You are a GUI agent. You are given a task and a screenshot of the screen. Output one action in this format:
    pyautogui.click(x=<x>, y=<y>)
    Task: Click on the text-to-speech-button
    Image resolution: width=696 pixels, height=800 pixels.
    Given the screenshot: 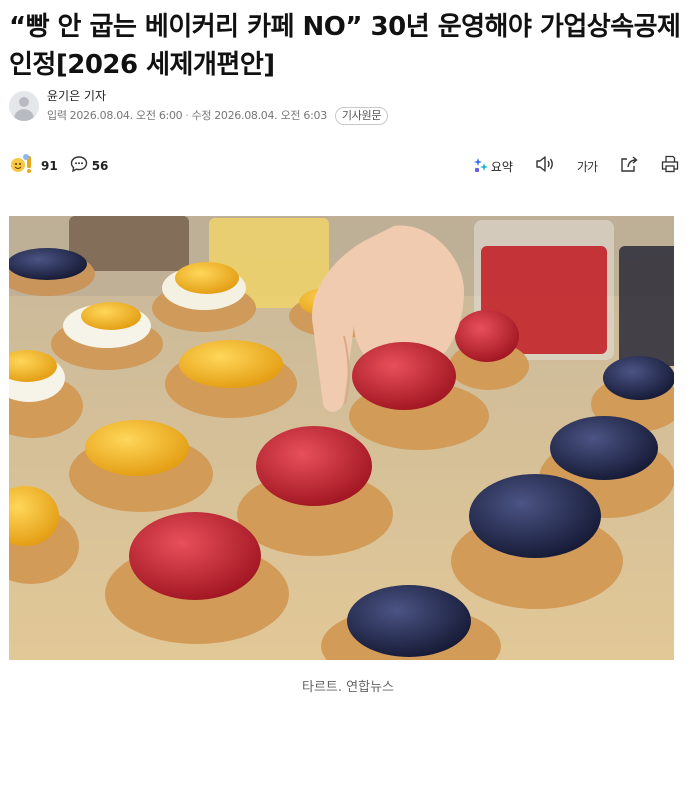 What is the action you would take?
    pyautogui.click(x=545, y=166)
    